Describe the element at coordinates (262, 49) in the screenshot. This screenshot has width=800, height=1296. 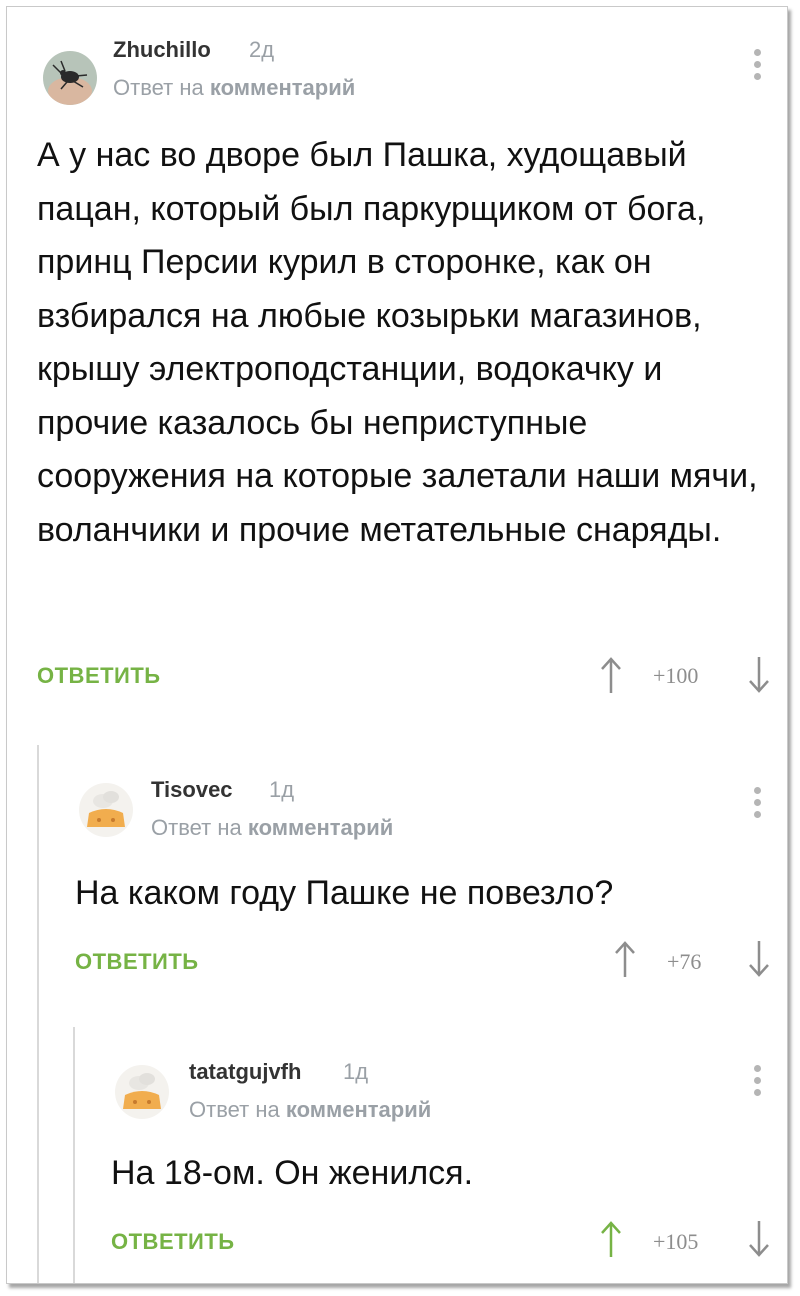
I see `comment-time: 2д` at that location.